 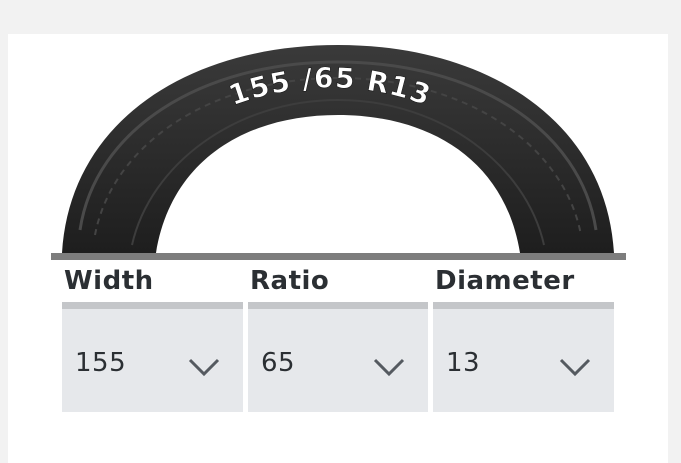 What do you see at coordinates (338, 357) in the screenshot?
I see `ratio-select: 65` at bounding box center [338, 357].